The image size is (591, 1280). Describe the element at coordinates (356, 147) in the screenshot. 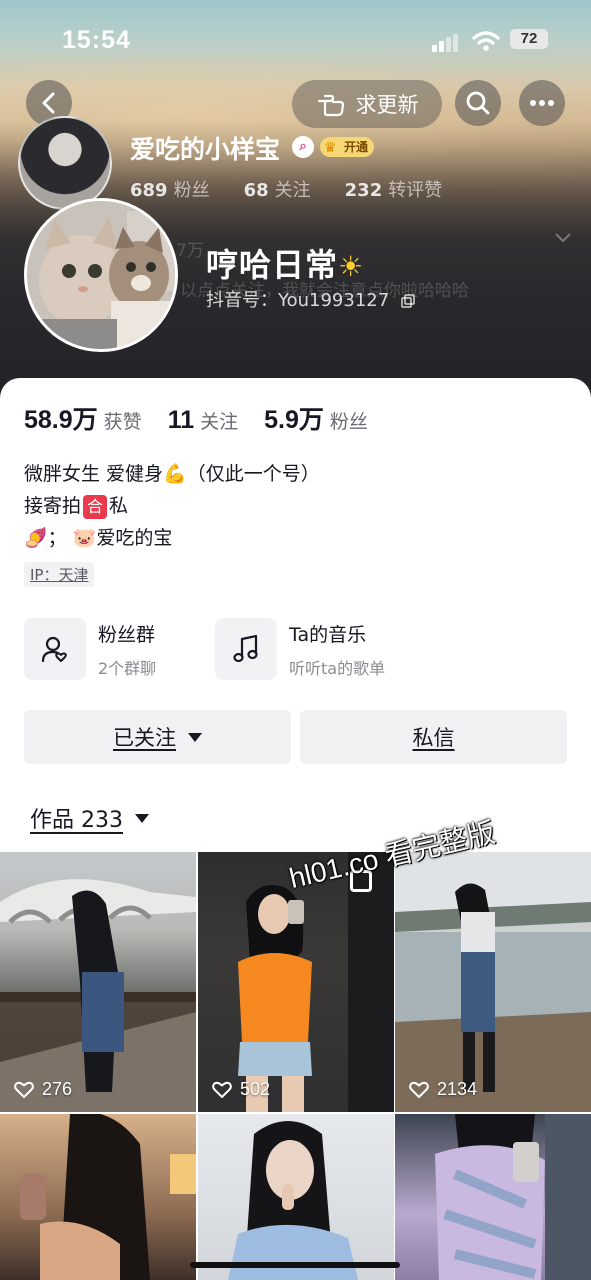

I see `vip-label: 开通` at that location.